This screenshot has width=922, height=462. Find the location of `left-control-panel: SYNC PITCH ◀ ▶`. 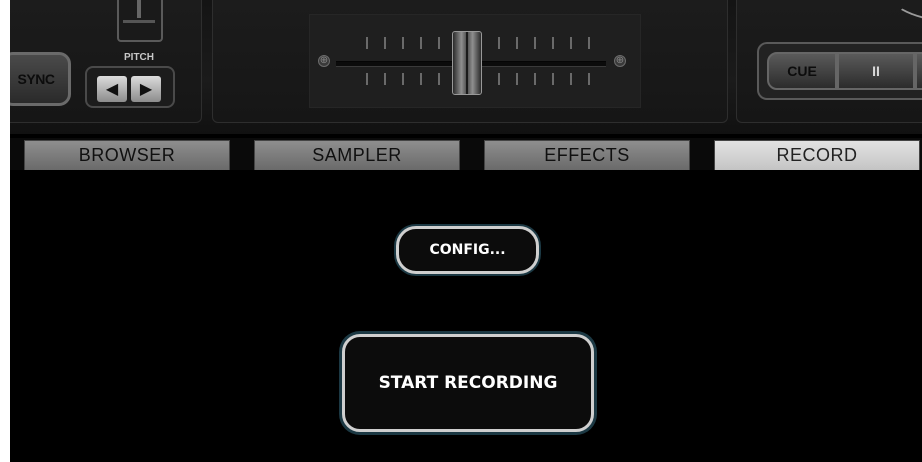

left-control-panel: SYNC PITCH ◀ ▶ is located at coordinates (106, 61).